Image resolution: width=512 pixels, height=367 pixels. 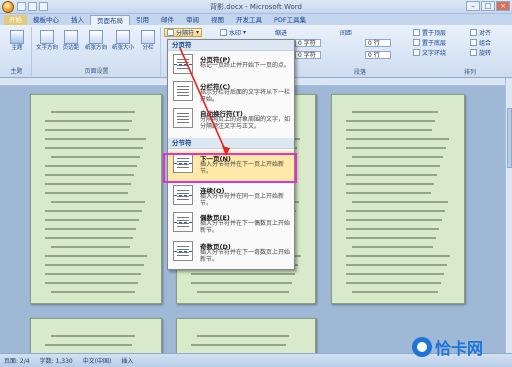 What do you see at coordinates (231, 92) in the screenshot?
I see `menu-item-column-break: 分栏符(C) 指示分栏符后面的文字将从下一栏开始。` at bounding box center [231, 92].